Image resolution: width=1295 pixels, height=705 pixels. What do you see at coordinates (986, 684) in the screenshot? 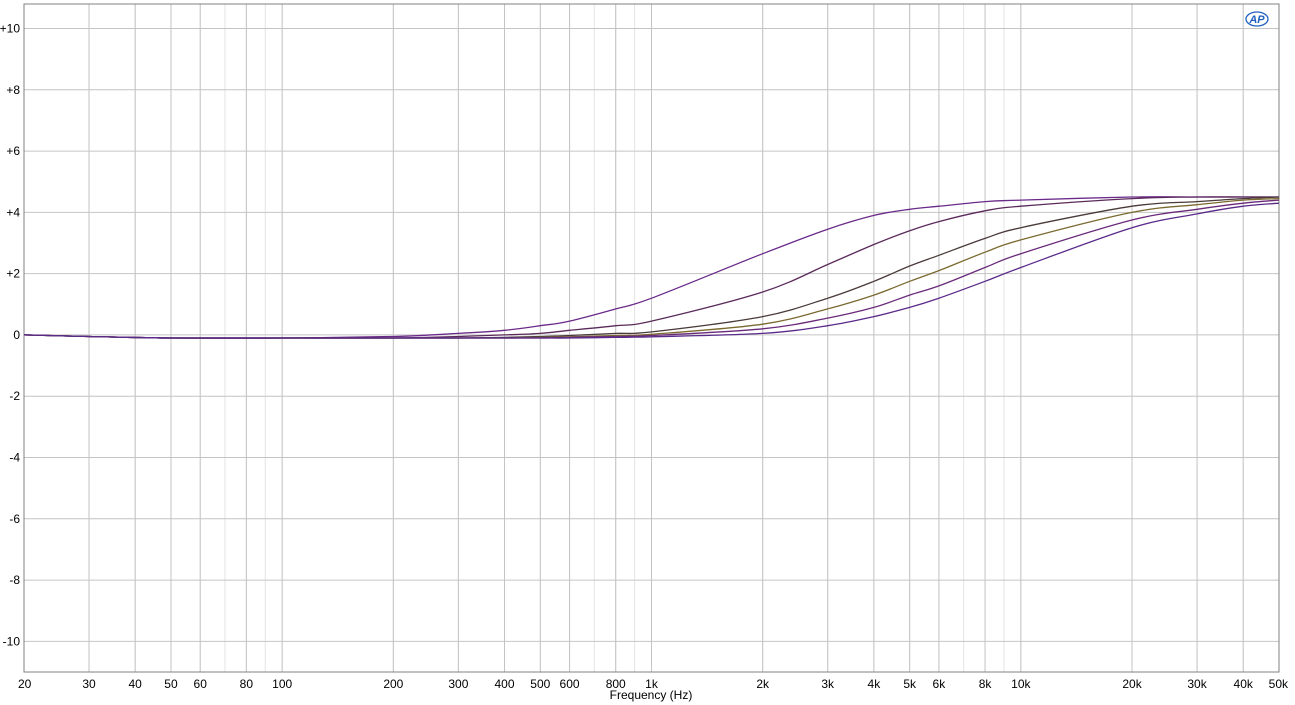
I see `x-tick-label: 8k` at bounding box center [986, 684].